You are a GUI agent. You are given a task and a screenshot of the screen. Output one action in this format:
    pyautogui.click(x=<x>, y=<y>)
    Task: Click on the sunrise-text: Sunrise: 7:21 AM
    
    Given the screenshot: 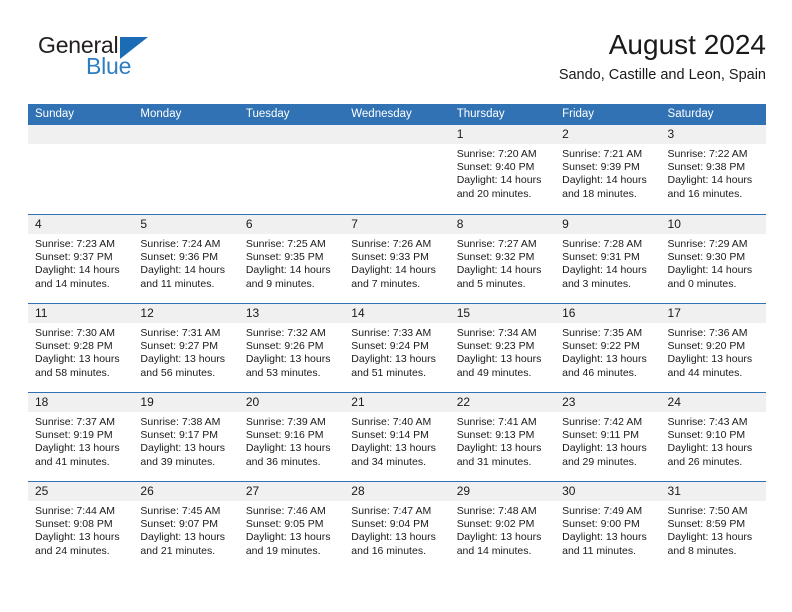 What is the action you would take?
    pyautogui.click(x=602, y=154)
    